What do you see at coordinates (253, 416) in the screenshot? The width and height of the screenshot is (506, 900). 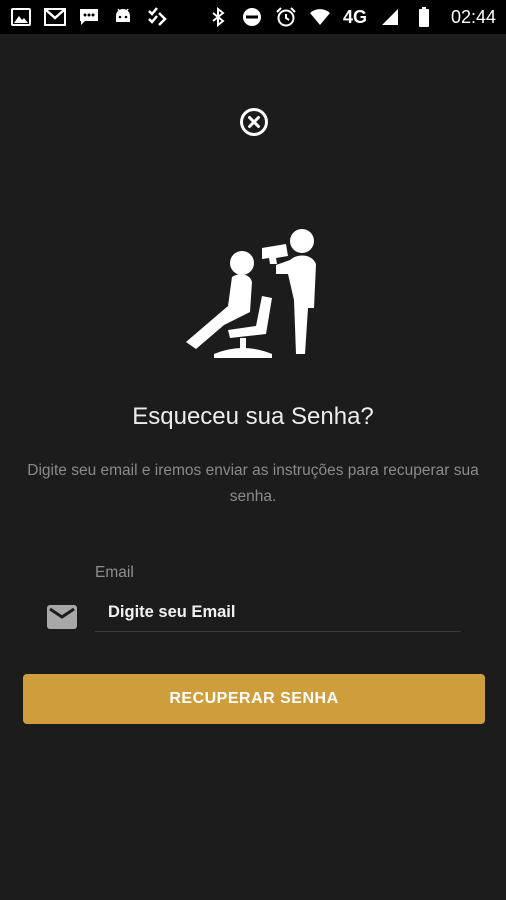 I see `page-title: Esqueceu sua Senha?` at bounding box center [253, 416].